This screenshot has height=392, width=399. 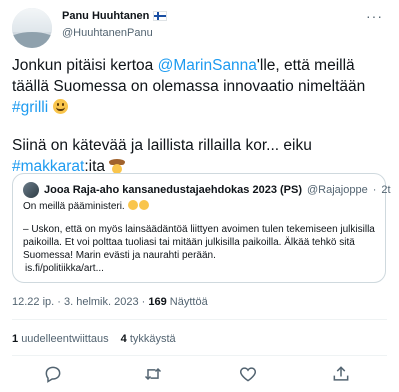 What do you see at coordinates (153, 374) in the screenshot?
I see `retweet-icon` at bounding box center [153, 374].